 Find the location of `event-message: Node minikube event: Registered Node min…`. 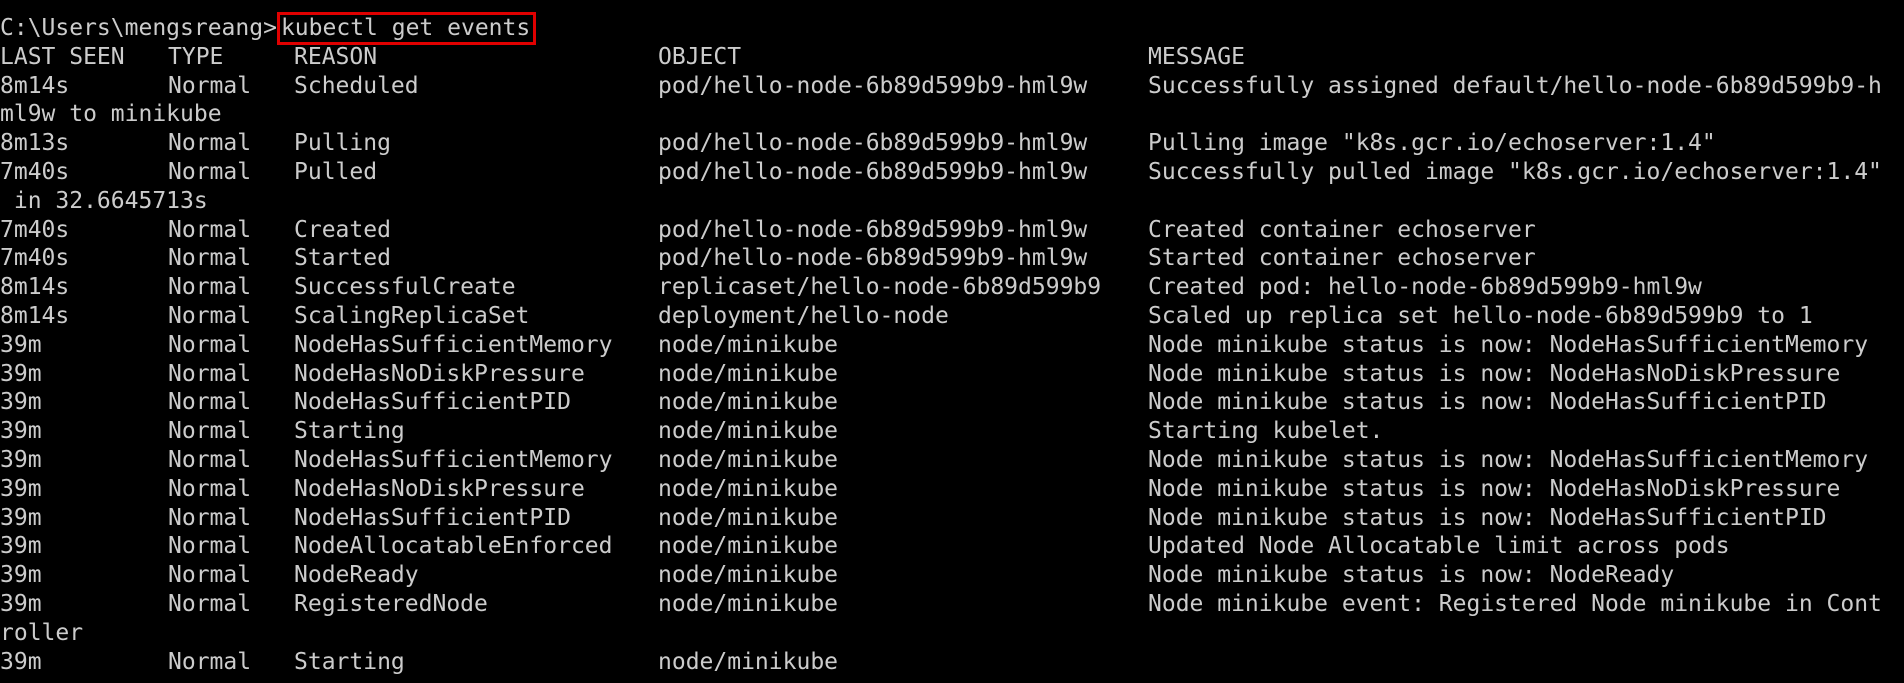

event-message: Node minikube event: Registered Node min… is located at coordinates (1515, 603).